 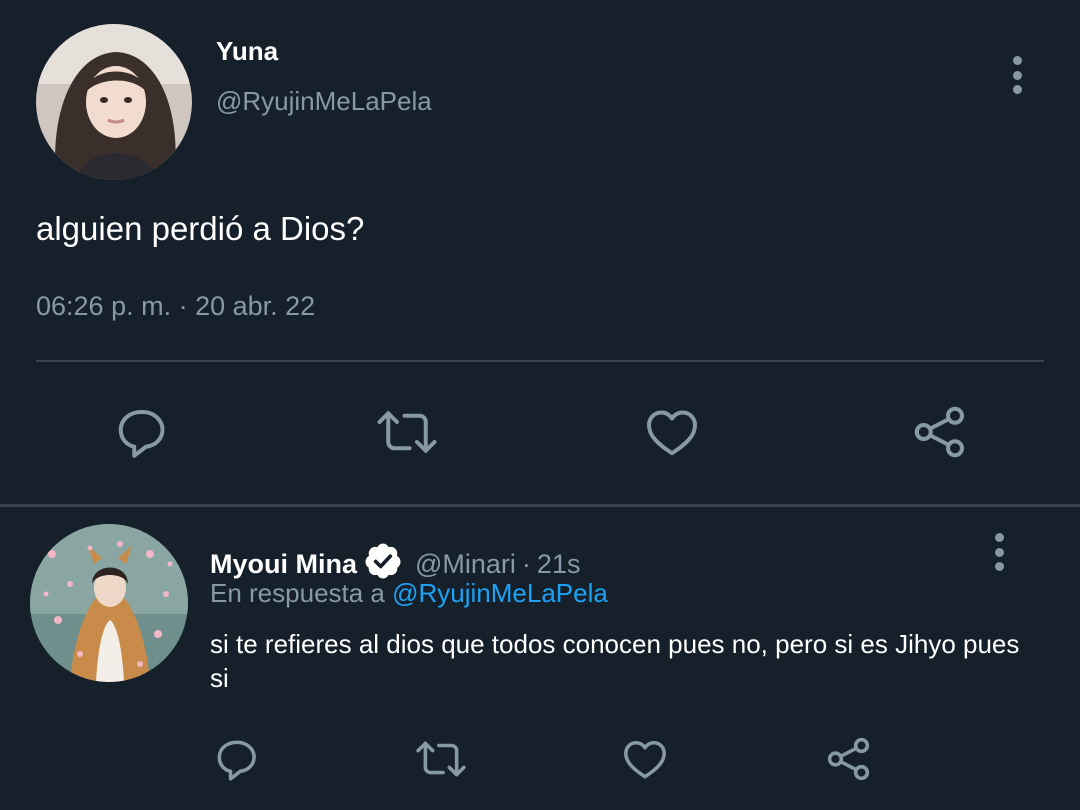 I want to click on reply-like-button, so click(x=645, y=759).